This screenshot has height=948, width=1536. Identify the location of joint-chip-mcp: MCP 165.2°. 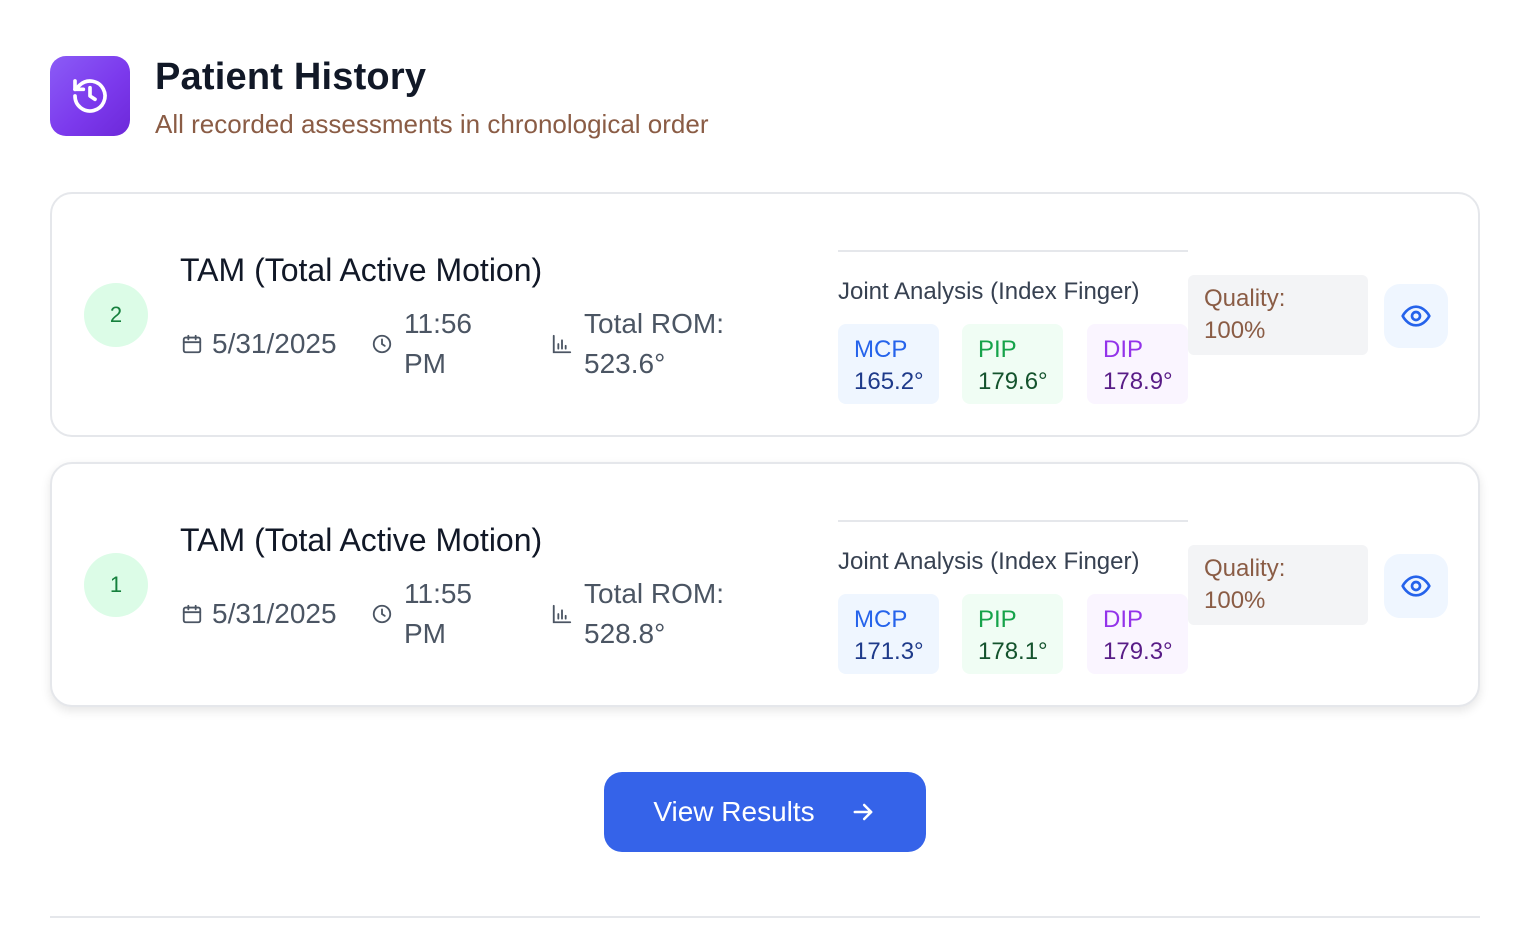
(888, 364).